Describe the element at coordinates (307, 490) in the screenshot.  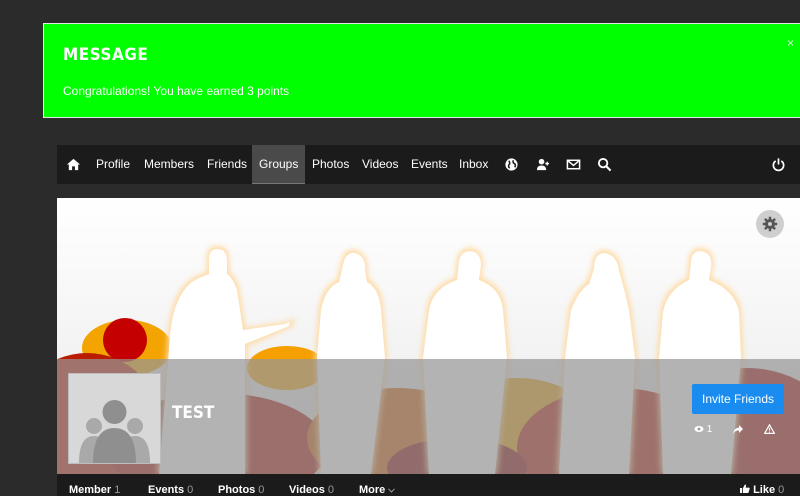
I see `tab-label: Videos` at that location.